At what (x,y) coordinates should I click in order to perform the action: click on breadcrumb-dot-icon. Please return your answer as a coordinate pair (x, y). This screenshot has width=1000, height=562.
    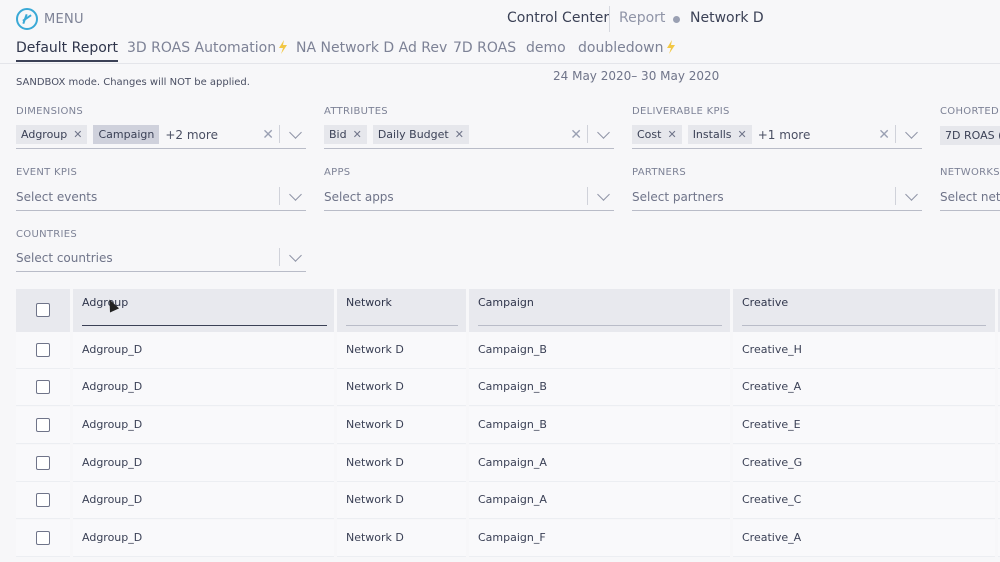
    Looking at the image, I should click on (676, 19).